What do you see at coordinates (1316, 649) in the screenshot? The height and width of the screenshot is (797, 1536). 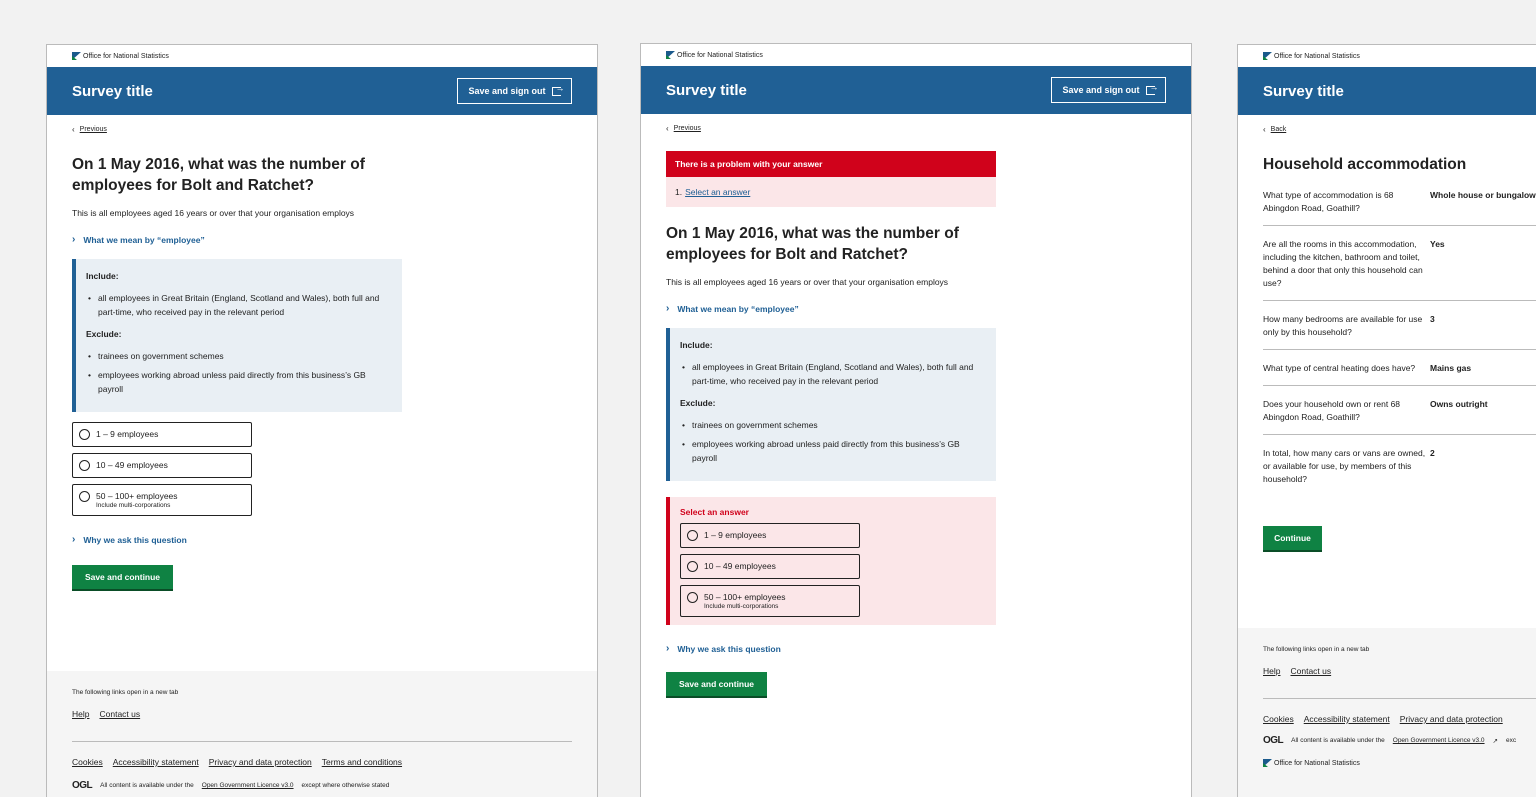 I see `new-tab-note: The following links open in a new tab` at bounding box center [1316, 649].